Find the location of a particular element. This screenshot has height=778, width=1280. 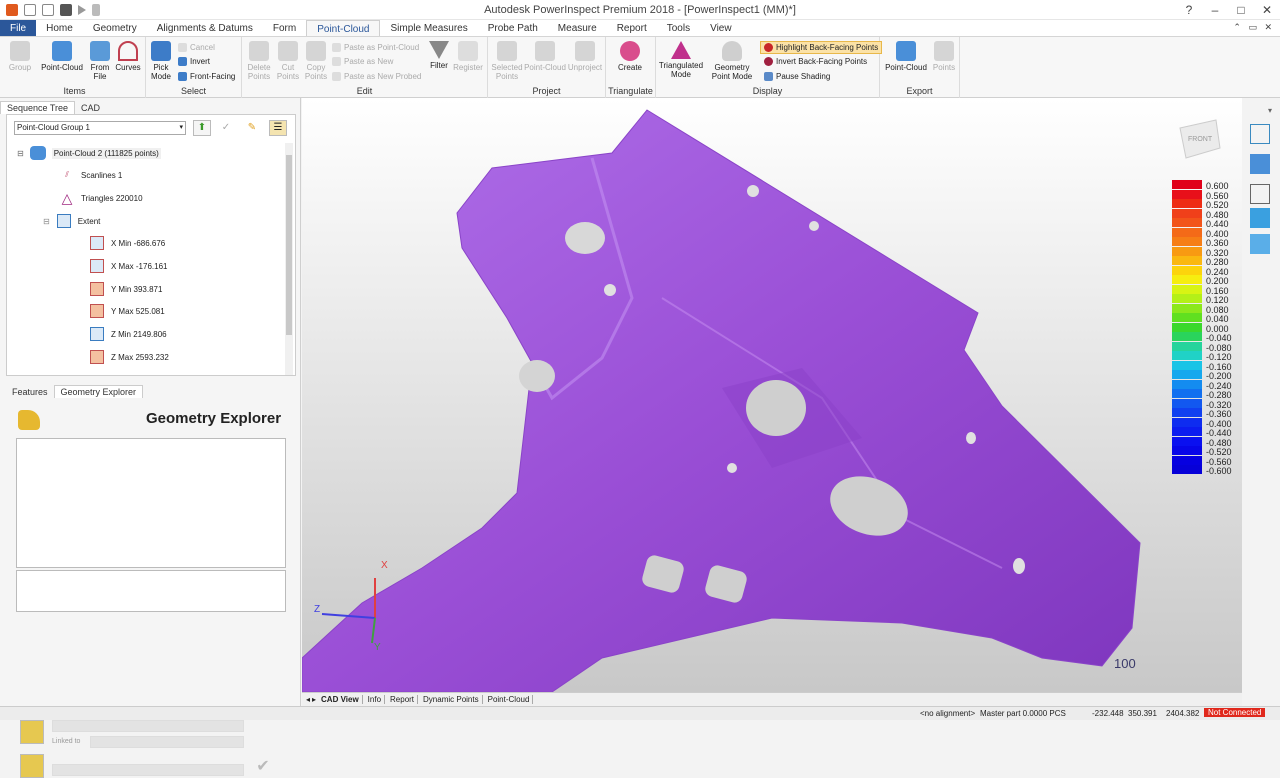

tab-sequence-tree: Sequence Tree is located at coordinates (38, 107).